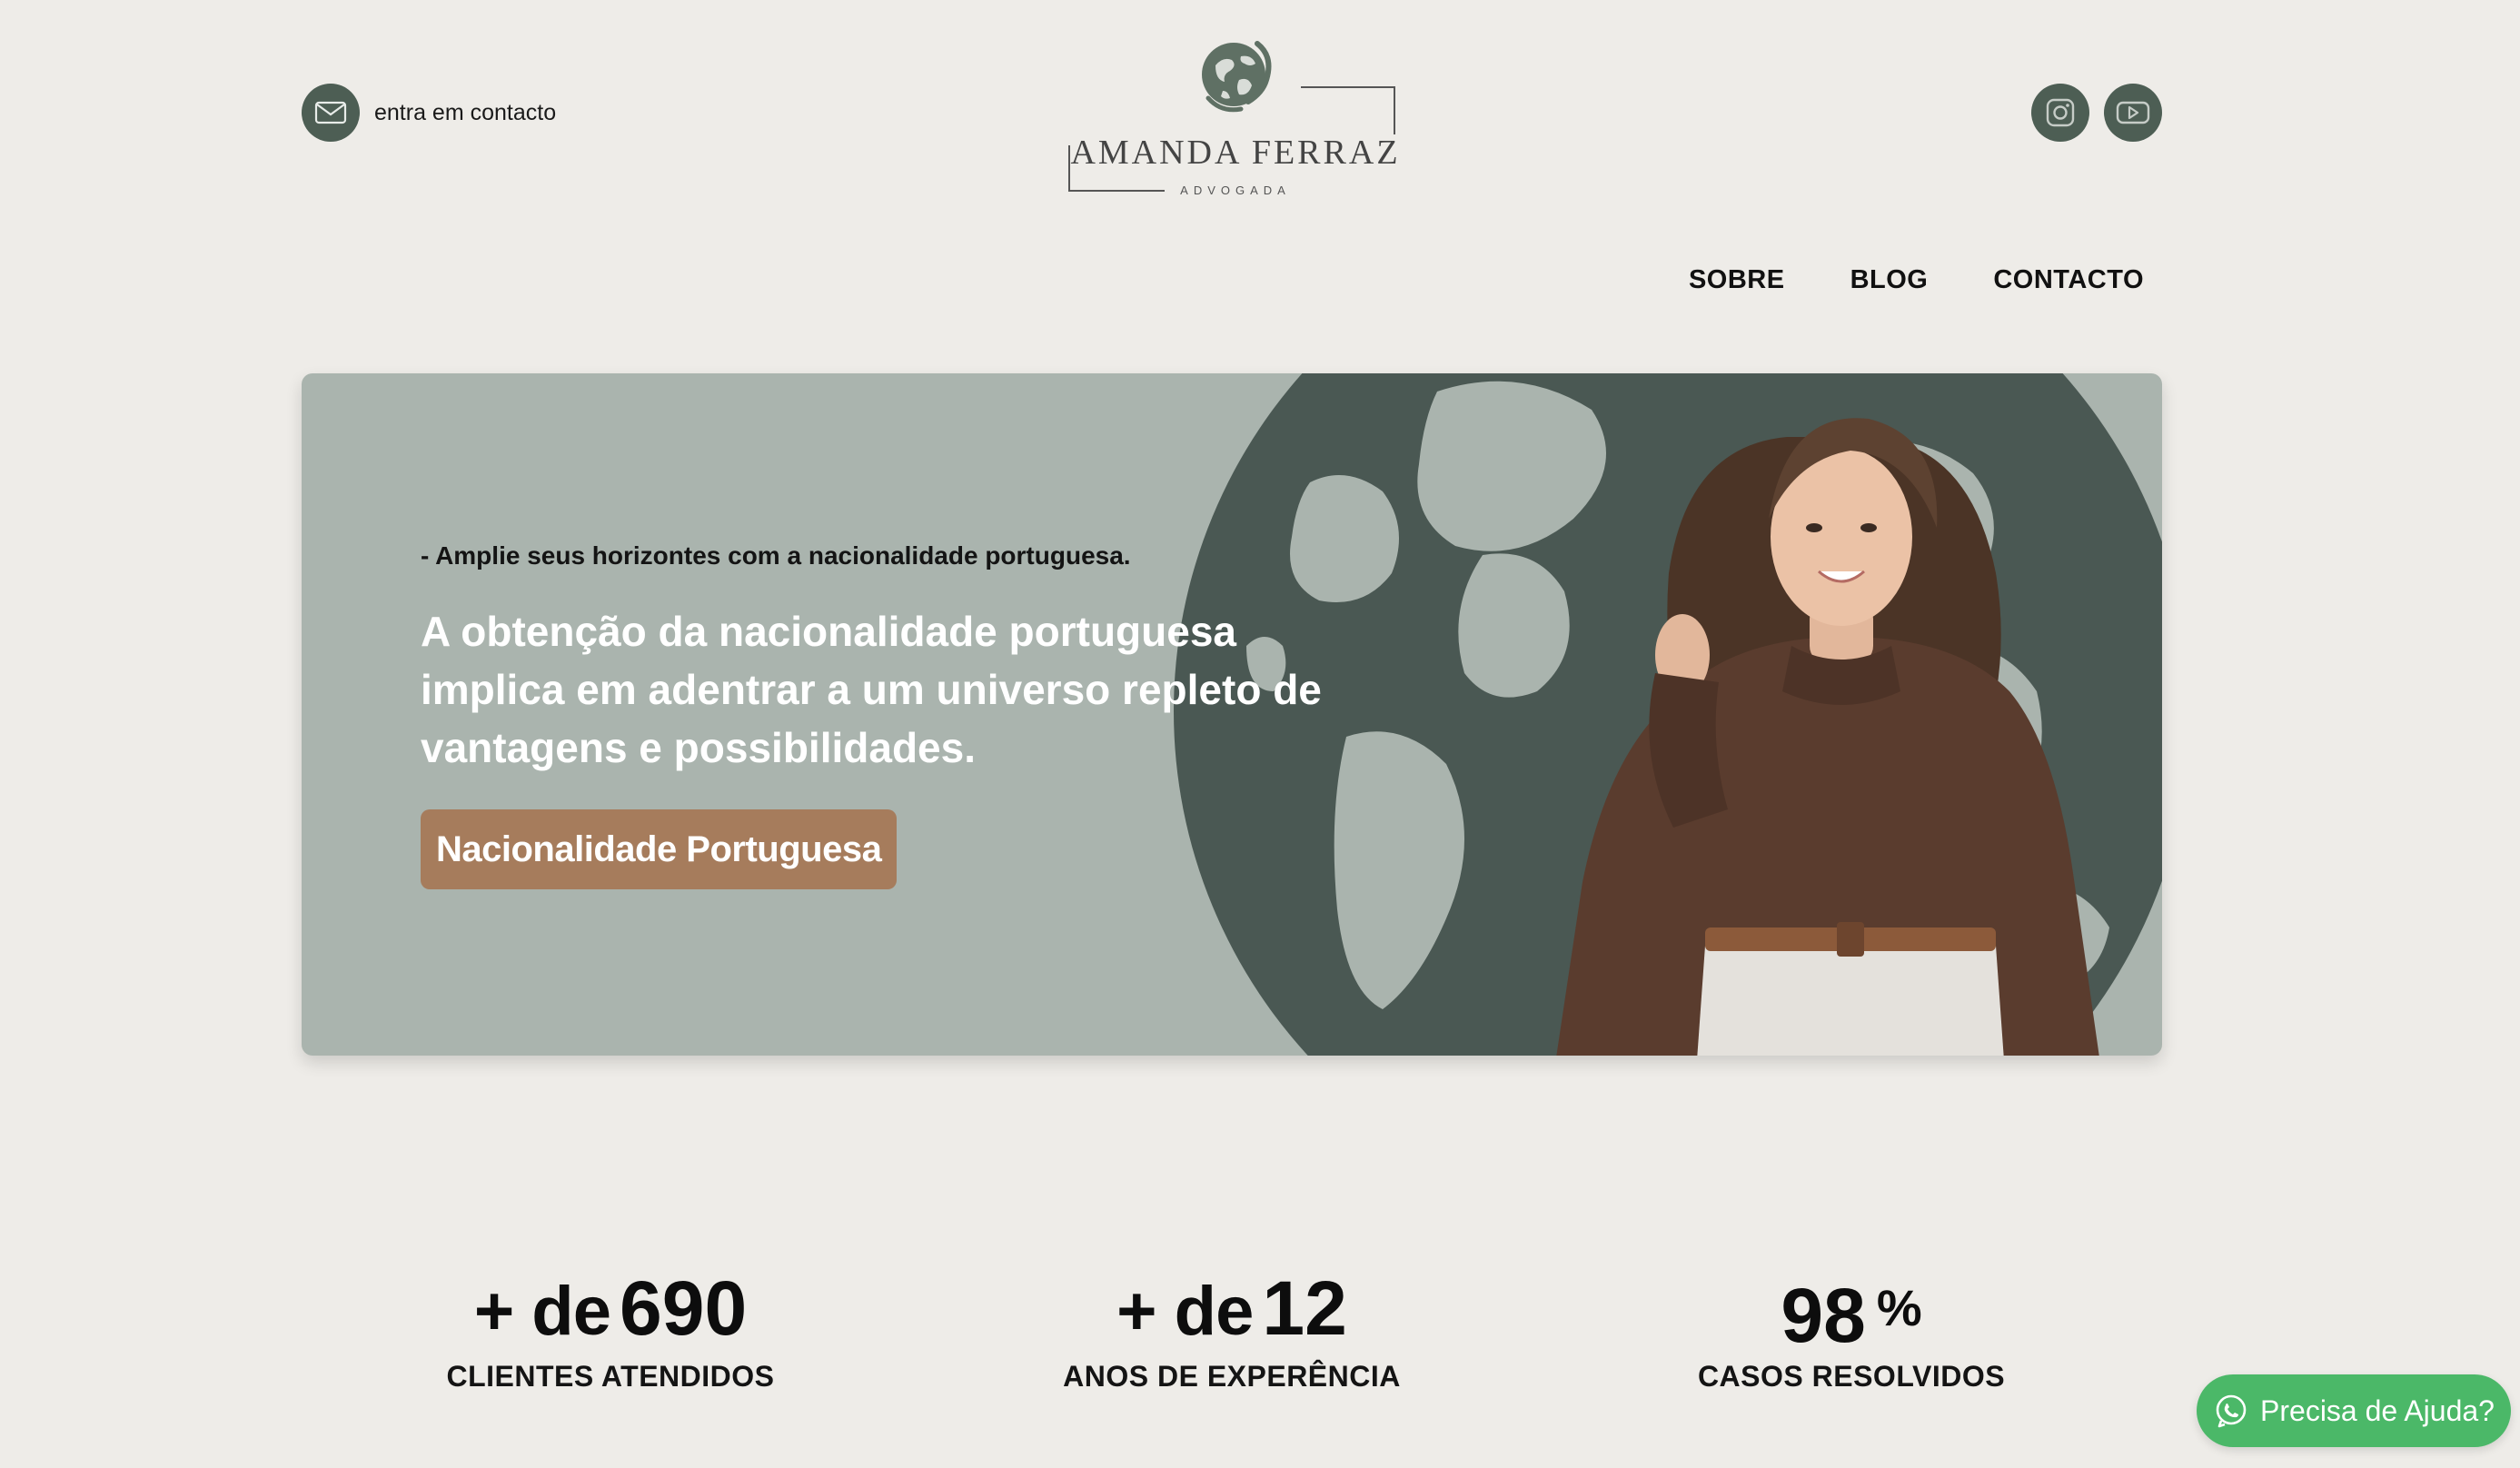  I want to click on stat-label: ANOS DE EXPERÊNCIA, so click(1232, 1377).